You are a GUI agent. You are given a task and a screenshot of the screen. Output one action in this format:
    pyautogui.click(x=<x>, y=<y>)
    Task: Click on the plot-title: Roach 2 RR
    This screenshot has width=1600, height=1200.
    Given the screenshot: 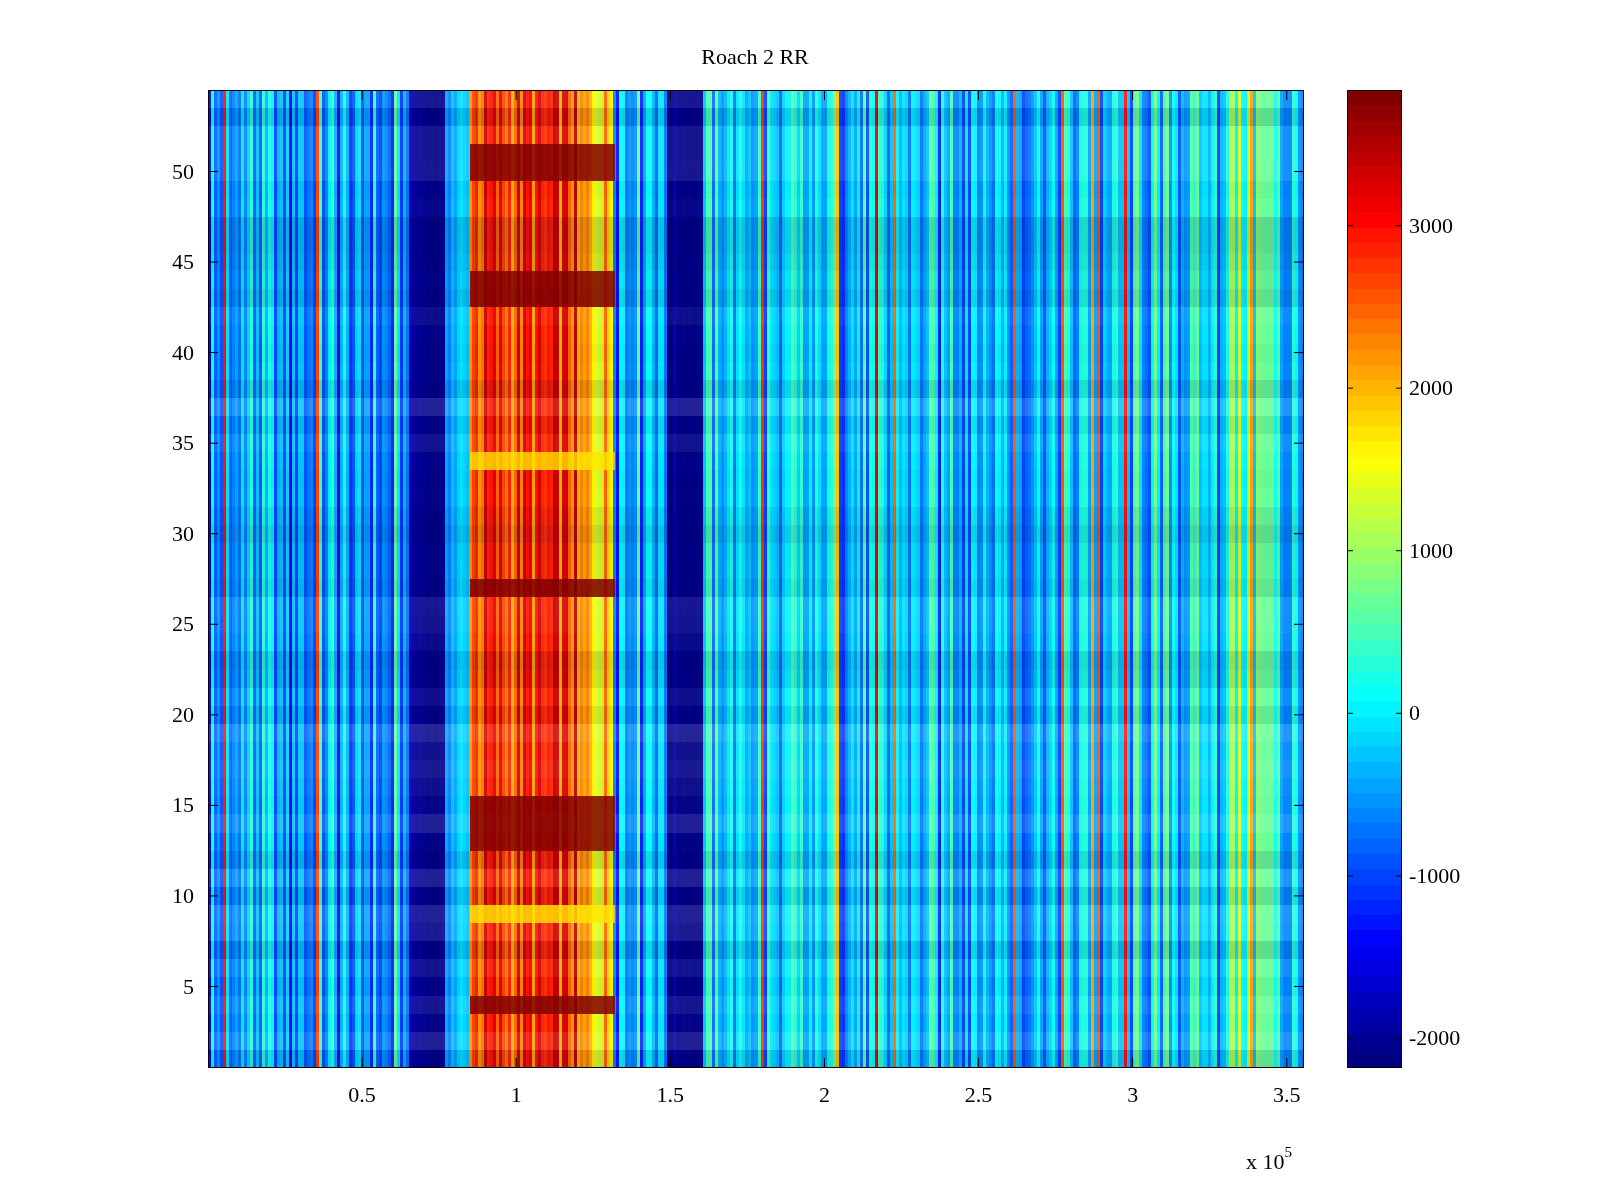 What is the action you would take?
    pyautogui.click(x=755, y=57)
    